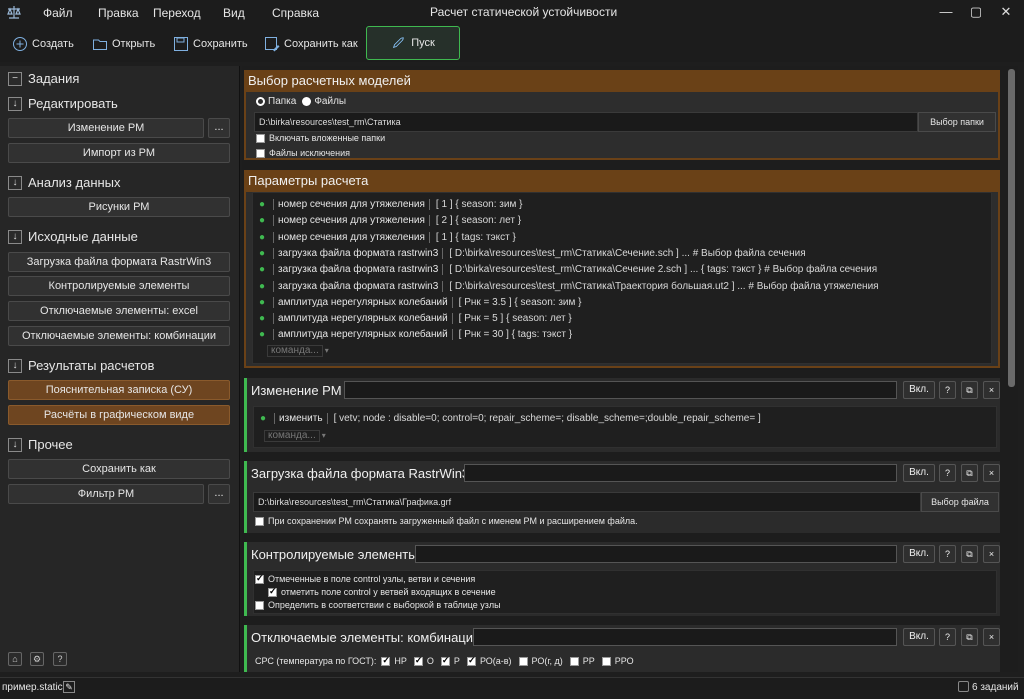  What do you see at coordinates (680, 473) in the screenshot?
I see `load-rastr-name-field` at bounding box center [680, 473].